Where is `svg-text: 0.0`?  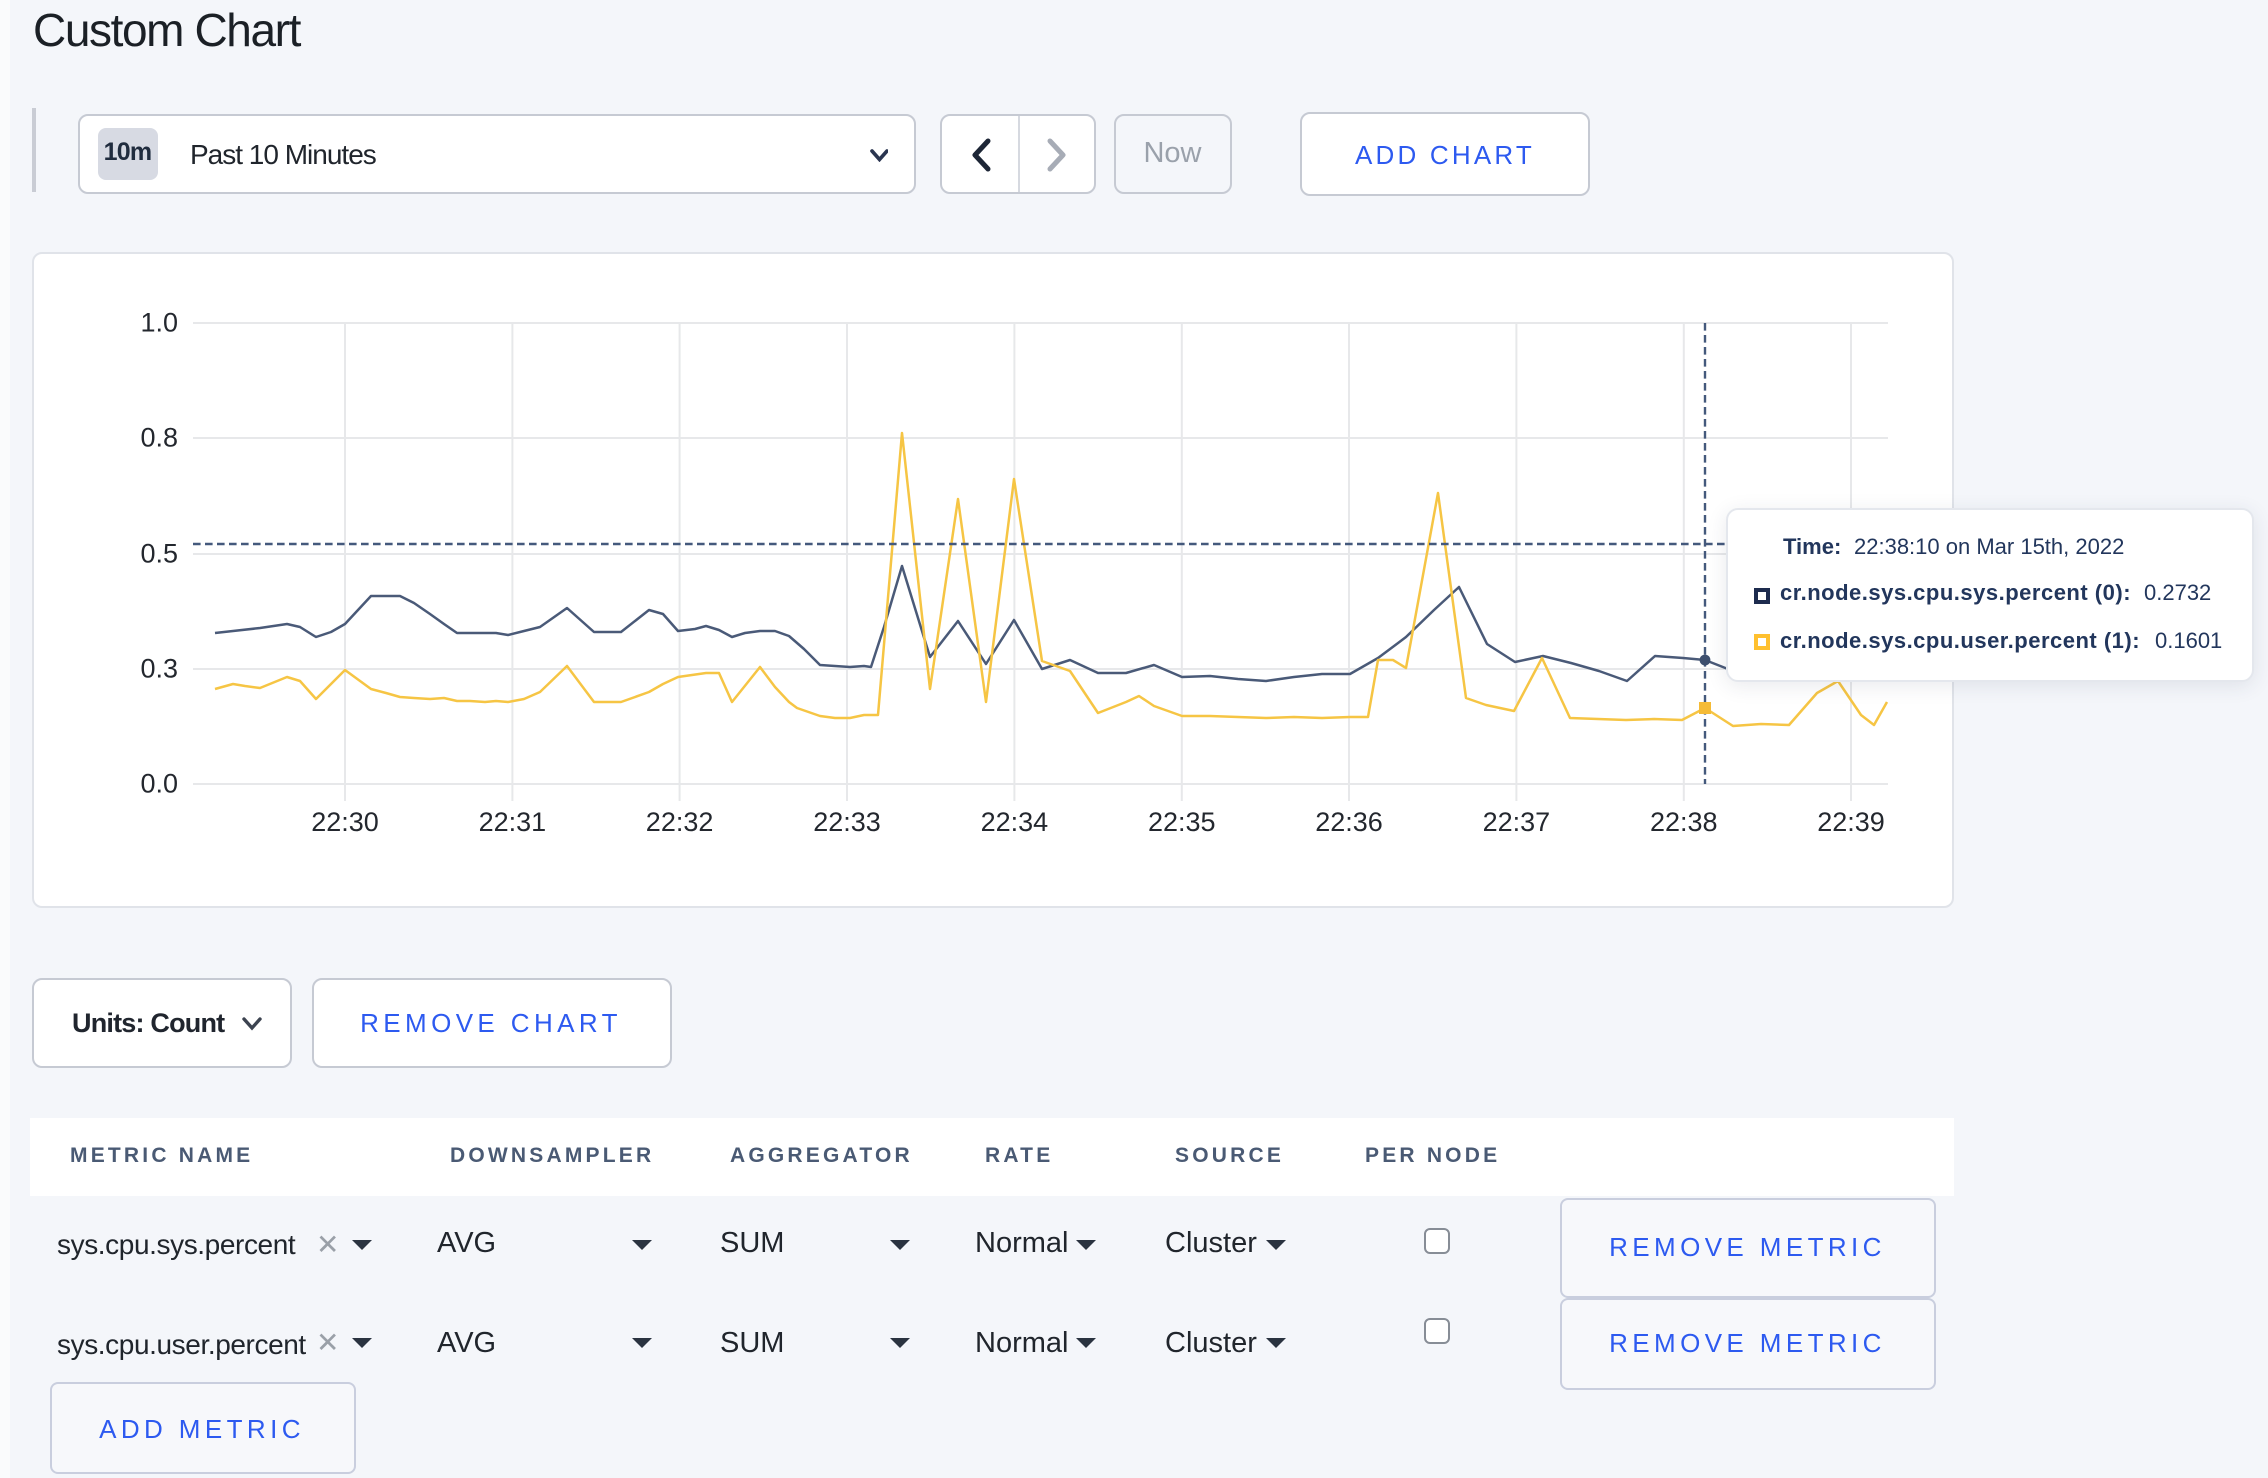
svg-text: 0.0 is located at coordinates (158, 782).